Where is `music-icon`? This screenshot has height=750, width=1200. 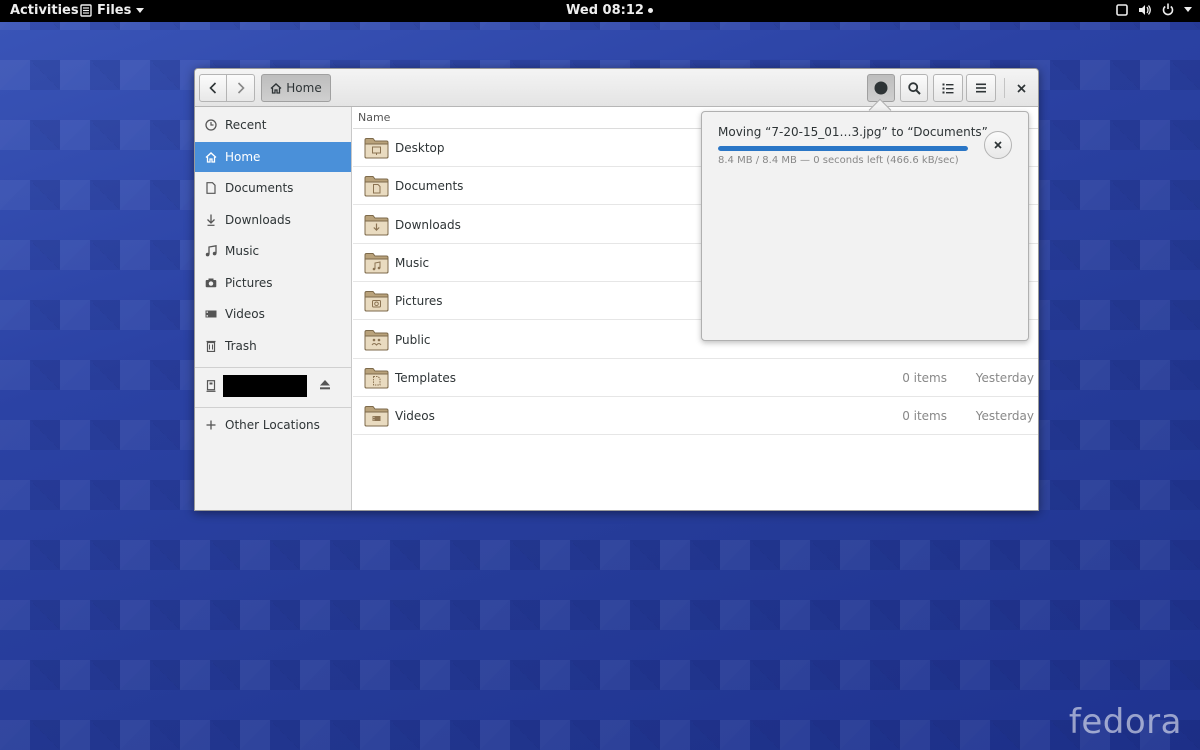
music-icon is located at coordinates (211, 251).